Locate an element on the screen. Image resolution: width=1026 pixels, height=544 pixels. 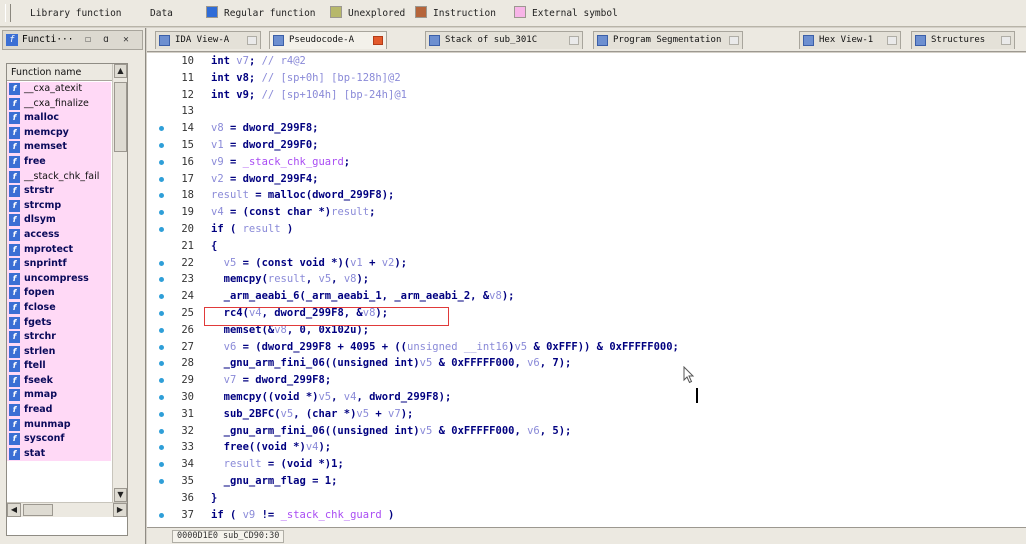
function-list-item: f access is located at coordinates (59, 235).